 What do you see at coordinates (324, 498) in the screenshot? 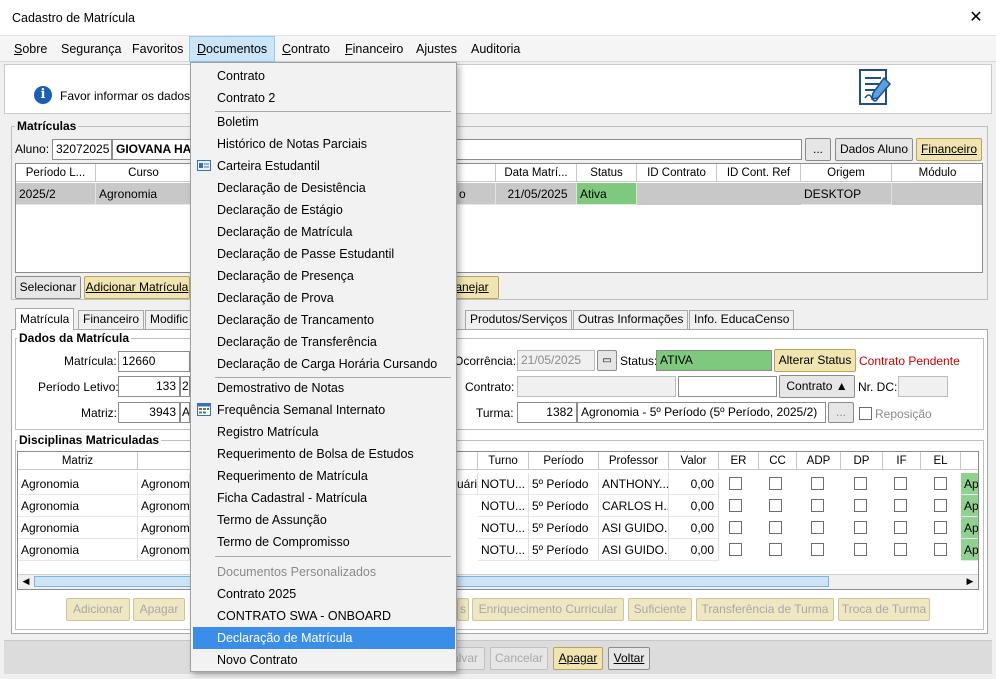
I see `menu-item-ficha-cadastral: Ficha Cadastral - Matrícula` at bounding box center [324, 498].